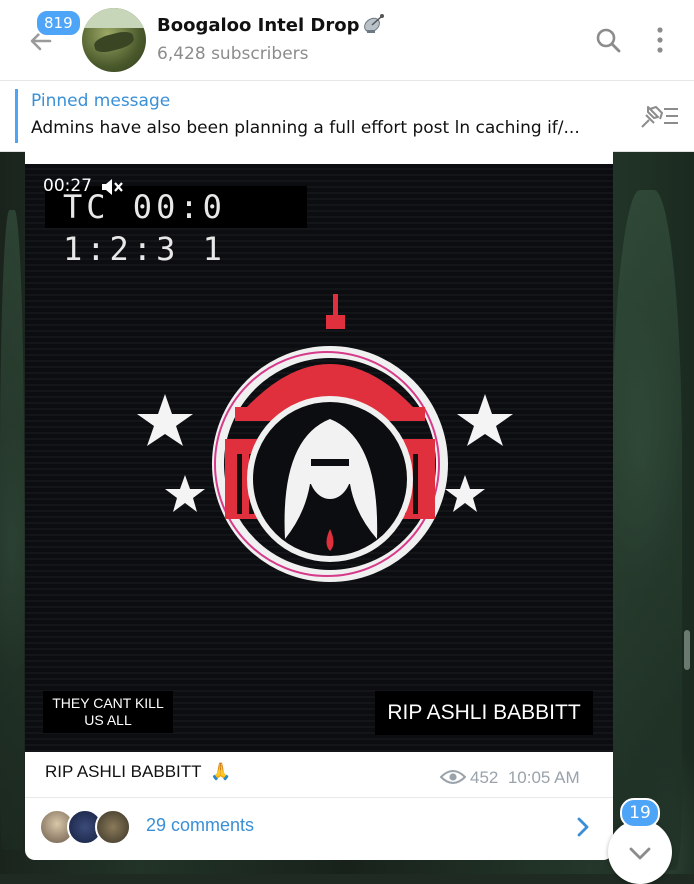 The image size is (694, 884). What do you see at coordinates (108, 703) in the screenshot?
I see `overlay-left-line1: THEY CANT KILL` at bounding box center [108, 703].